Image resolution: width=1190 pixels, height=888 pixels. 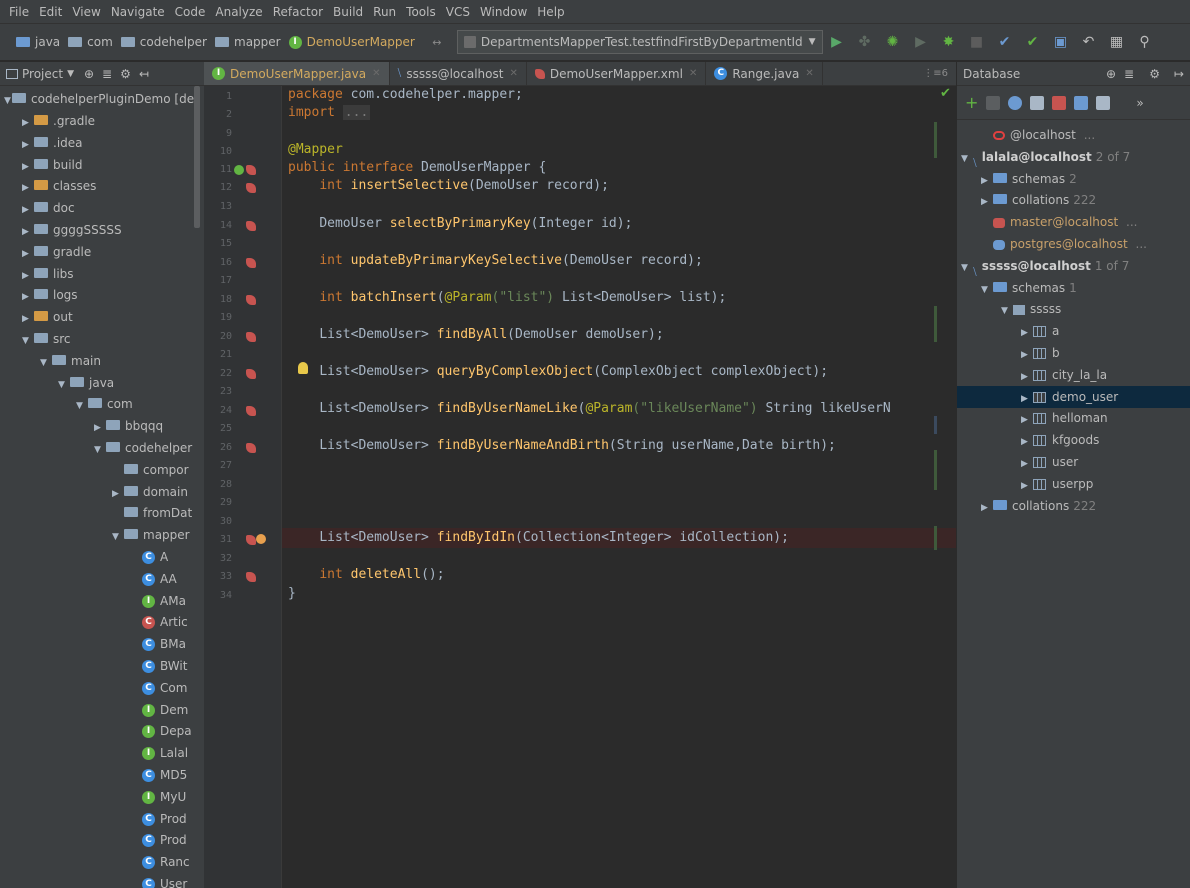 What do you see at coordinates (102, 688) in the screenshot?
I see `tree-item: C Com` at bounding box center [102, 688].